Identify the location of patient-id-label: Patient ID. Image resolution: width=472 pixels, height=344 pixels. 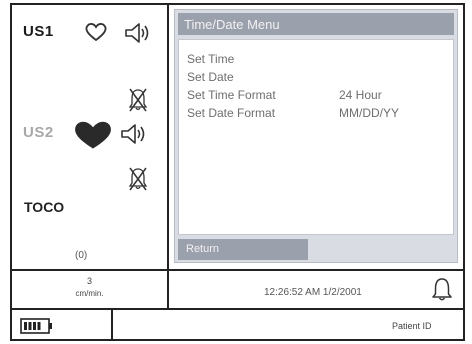
(412, 326).